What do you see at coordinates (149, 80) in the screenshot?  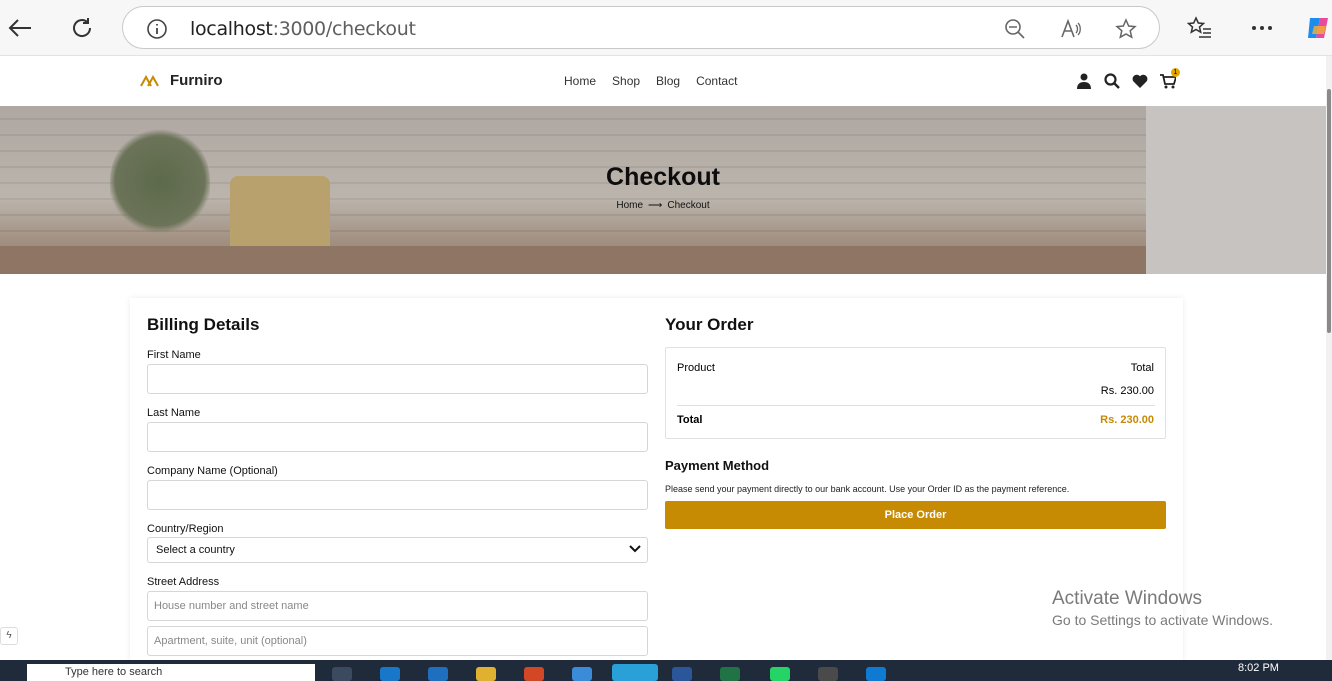 I see `furniro-logo-icon` at bounding box center [149, 80].